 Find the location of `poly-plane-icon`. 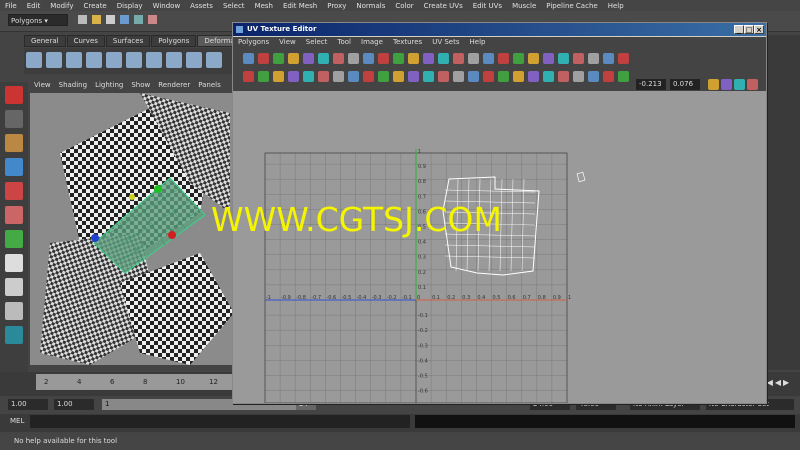

poly-plane-icon is located at coordinates (114, 60).